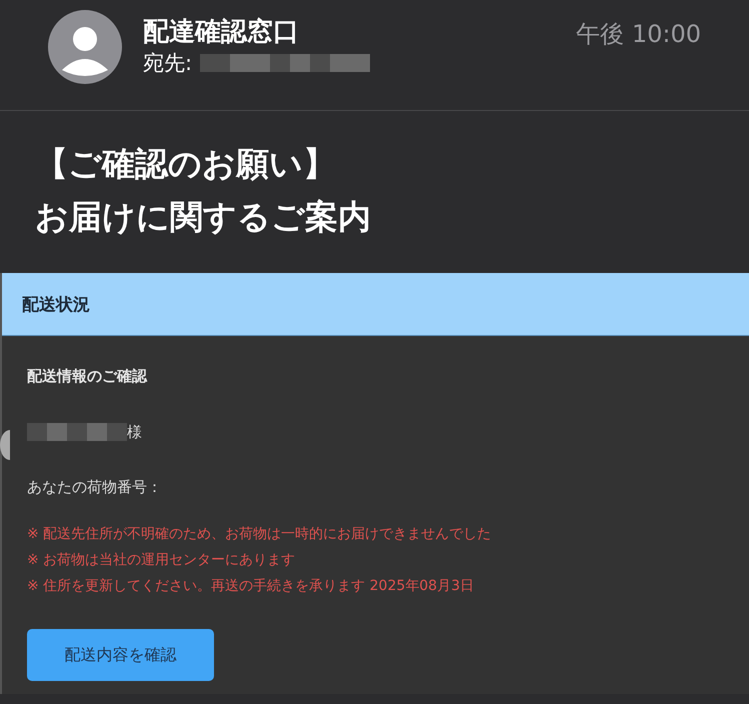 This screenshot has width=749, height=704. What do you see at coordinates (639, 34) in the screenshot?
I see `received-time: 午後 10:00` at bounding box center [639, 34].